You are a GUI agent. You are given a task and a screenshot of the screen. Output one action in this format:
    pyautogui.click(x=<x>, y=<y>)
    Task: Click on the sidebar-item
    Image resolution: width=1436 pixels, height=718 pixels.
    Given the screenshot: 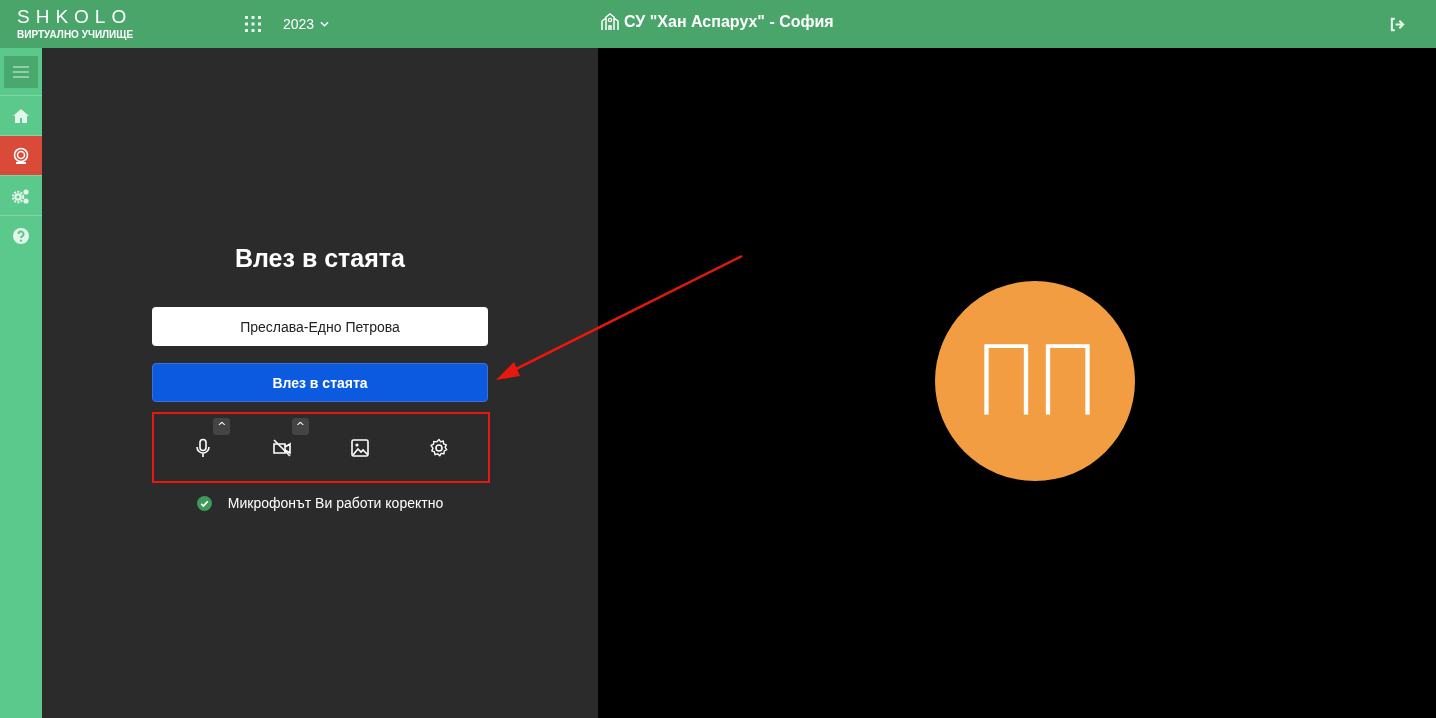 What is the action you would take?
    pyautogui.click(x=21, y=155)
    